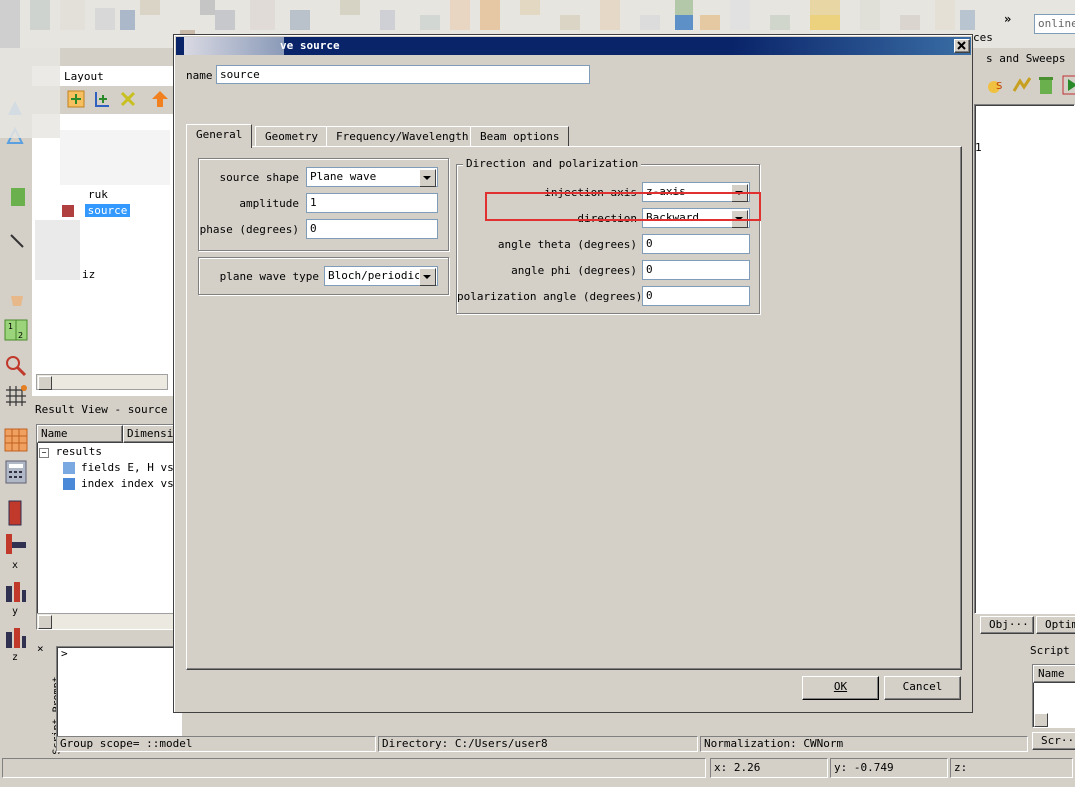  Describe the element at coordinates (102, 99) in the screenshot. I see `add-group-icon` at that location.